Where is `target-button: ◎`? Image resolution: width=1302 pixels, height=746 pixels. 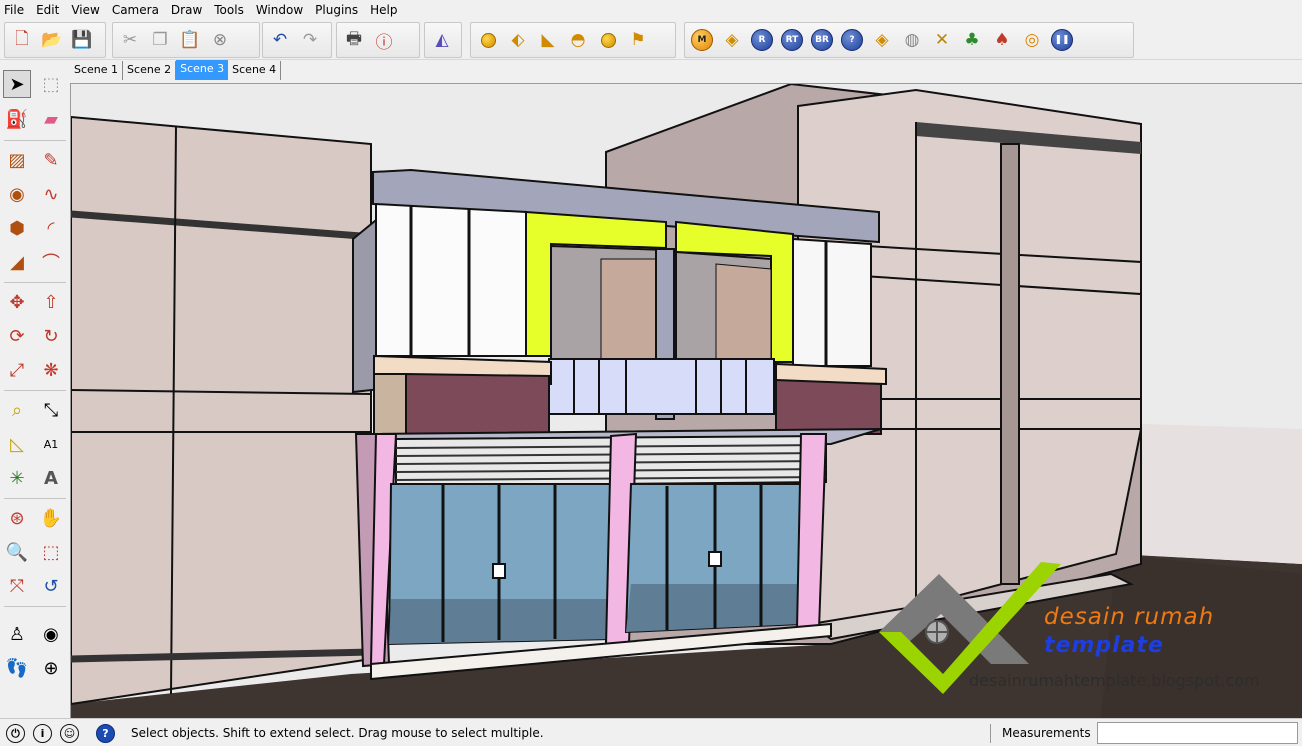
target-button: ◎ is located at coordinates (1032, 40).